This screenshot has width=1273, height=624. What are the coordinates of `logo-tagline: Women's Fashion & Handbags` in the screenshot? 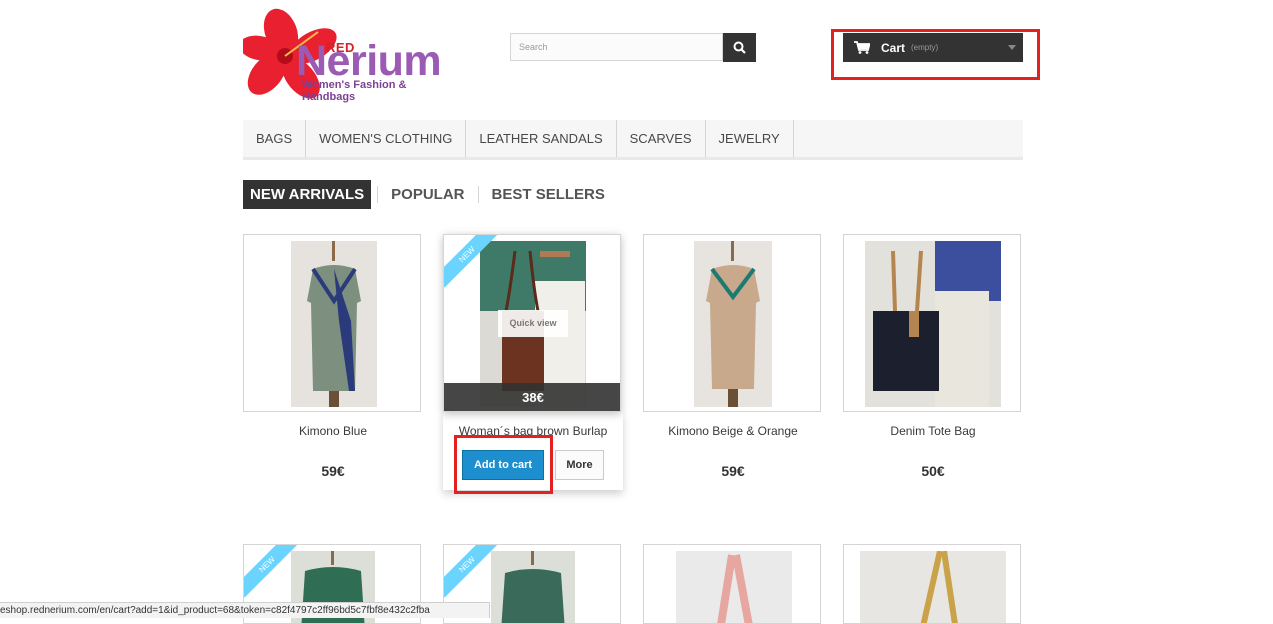 It's located at (354, 91).